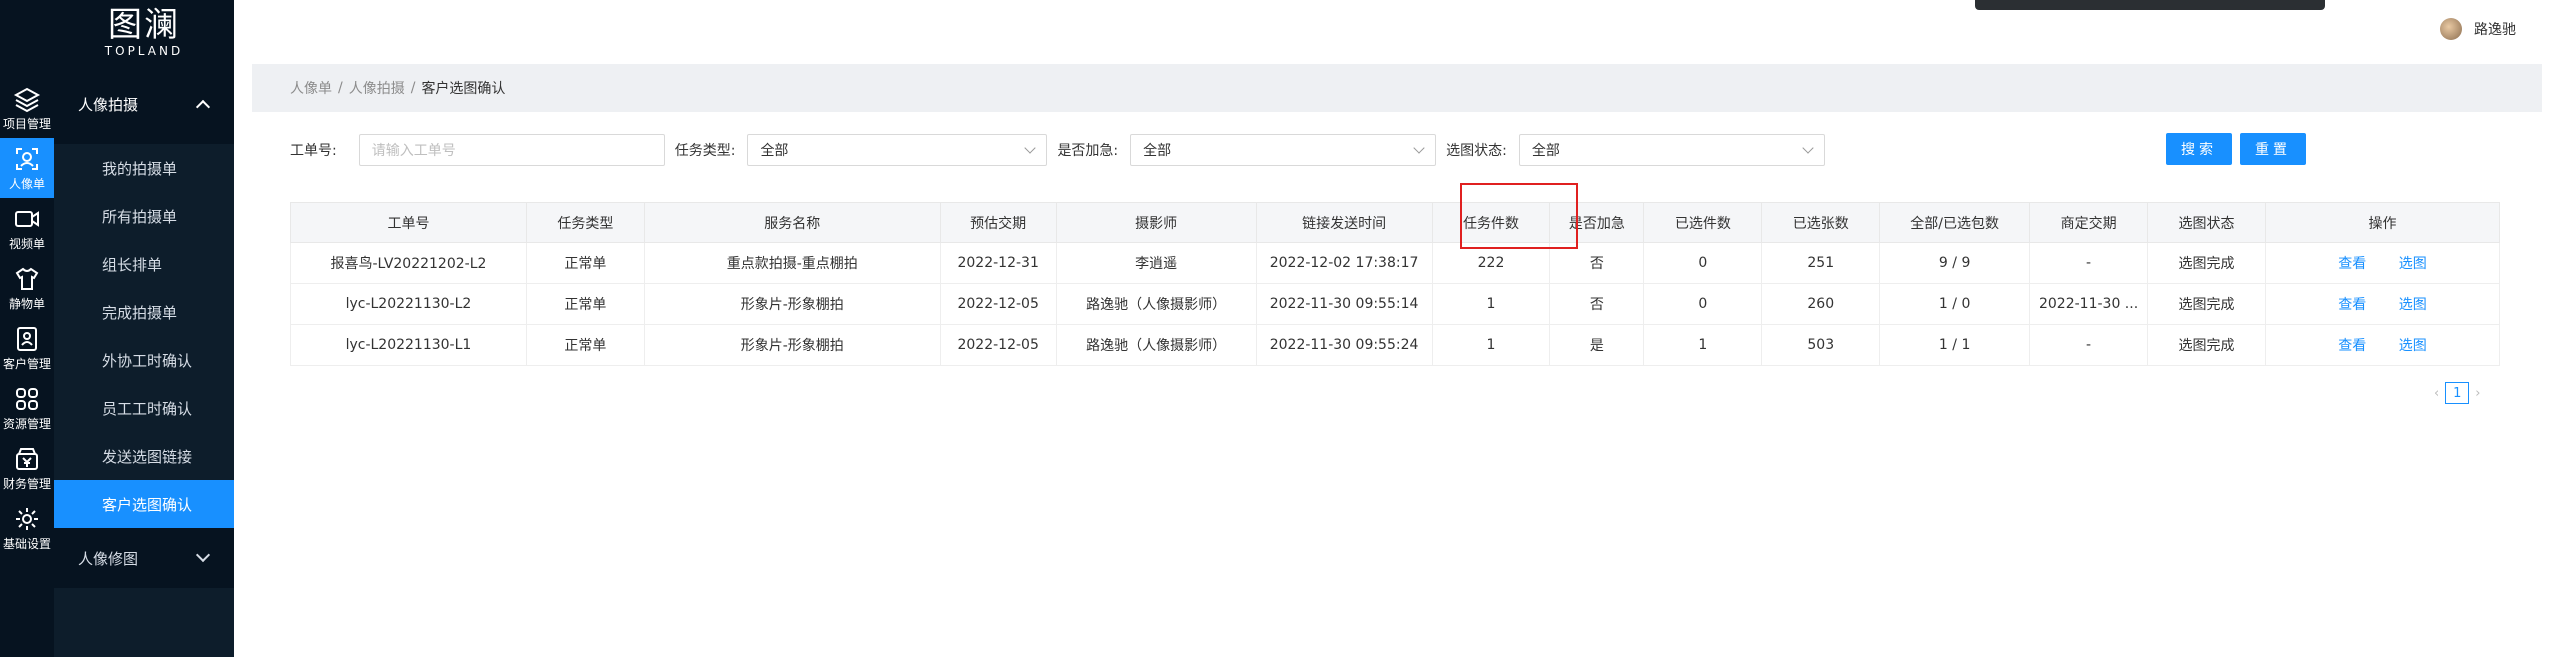  Describe the element at coordinates (203, 107) in the screenshot. I see `chevron-up-icon` at that location.